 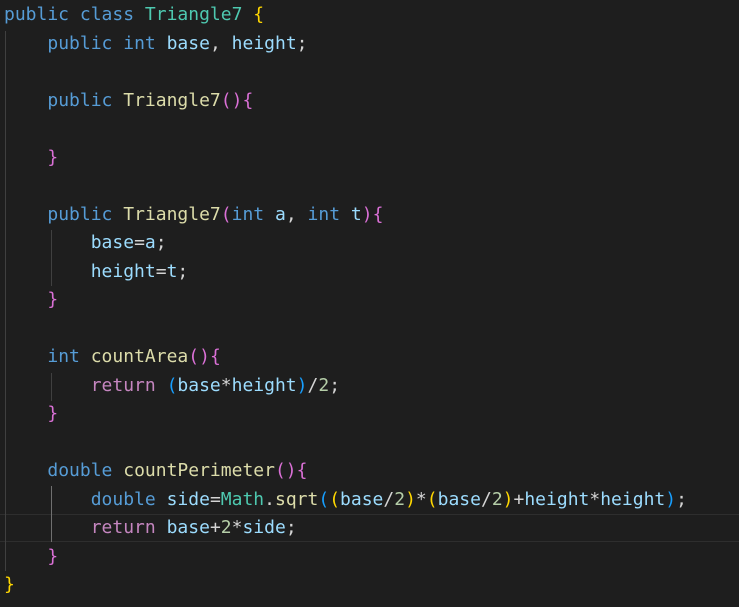 I want to click on code-line: return base+2*side;, so click(x=150, y=528).